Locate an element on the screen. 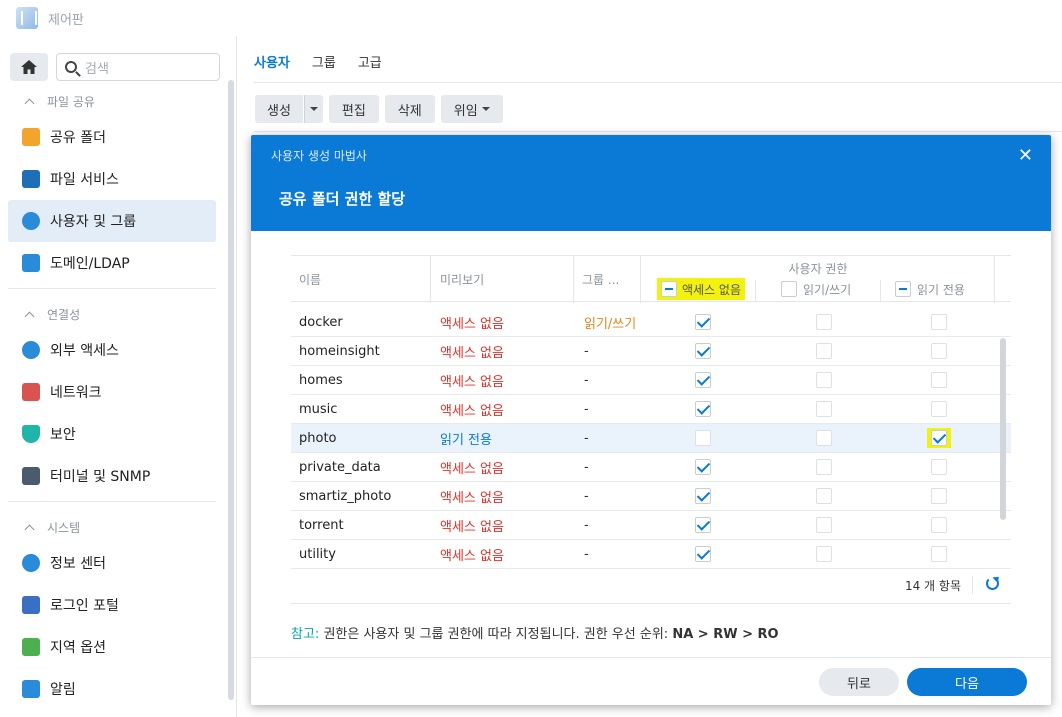 The width and height of the screenshot is (1062, 717). sidebar-item-security: 보안 is located at coordinates (114, 434).